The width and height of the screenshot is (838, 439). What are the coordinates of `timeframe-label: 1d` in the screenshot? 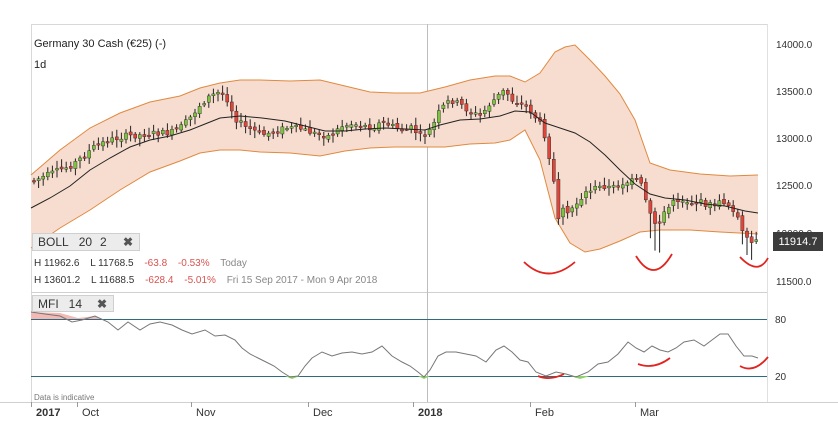 It's located at (40, 65).